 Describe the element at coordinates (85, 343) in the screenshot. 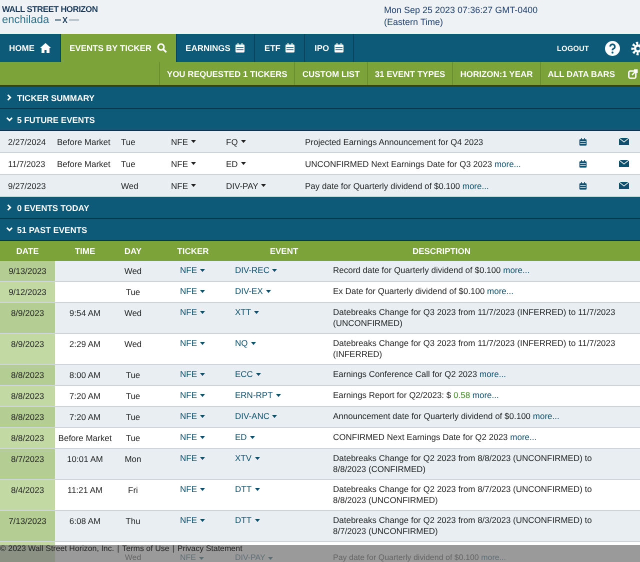

I see `time-cell-text: 2:29 AM` at that location.